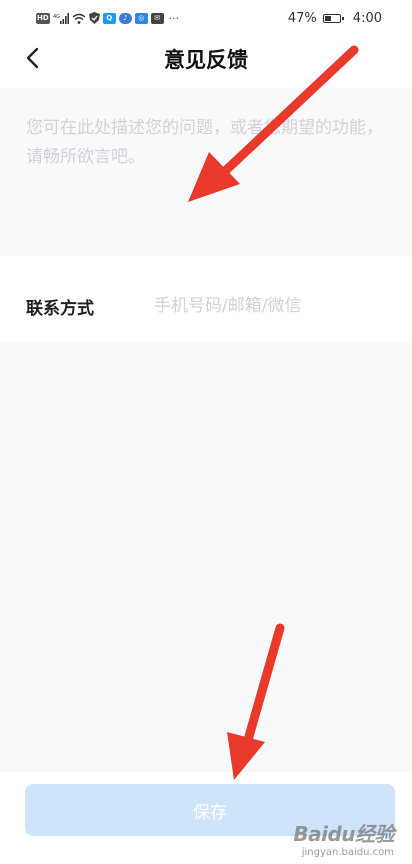  What do you see at coordinates (206, 262) in the screenshot?
I see `section-divider` at bounding box center [206, 262].